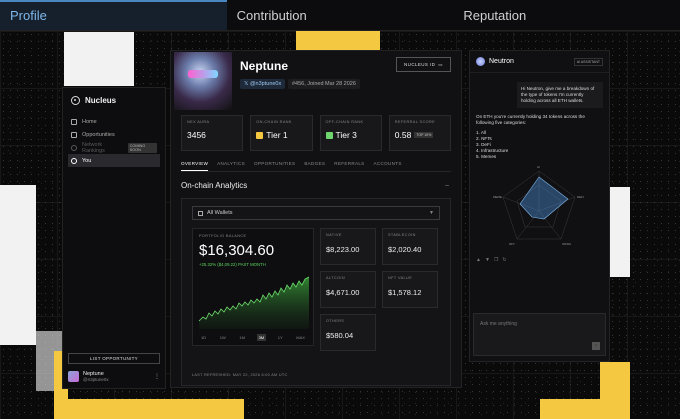  I want to click on range-1y: 1Y, so click(280, 337).